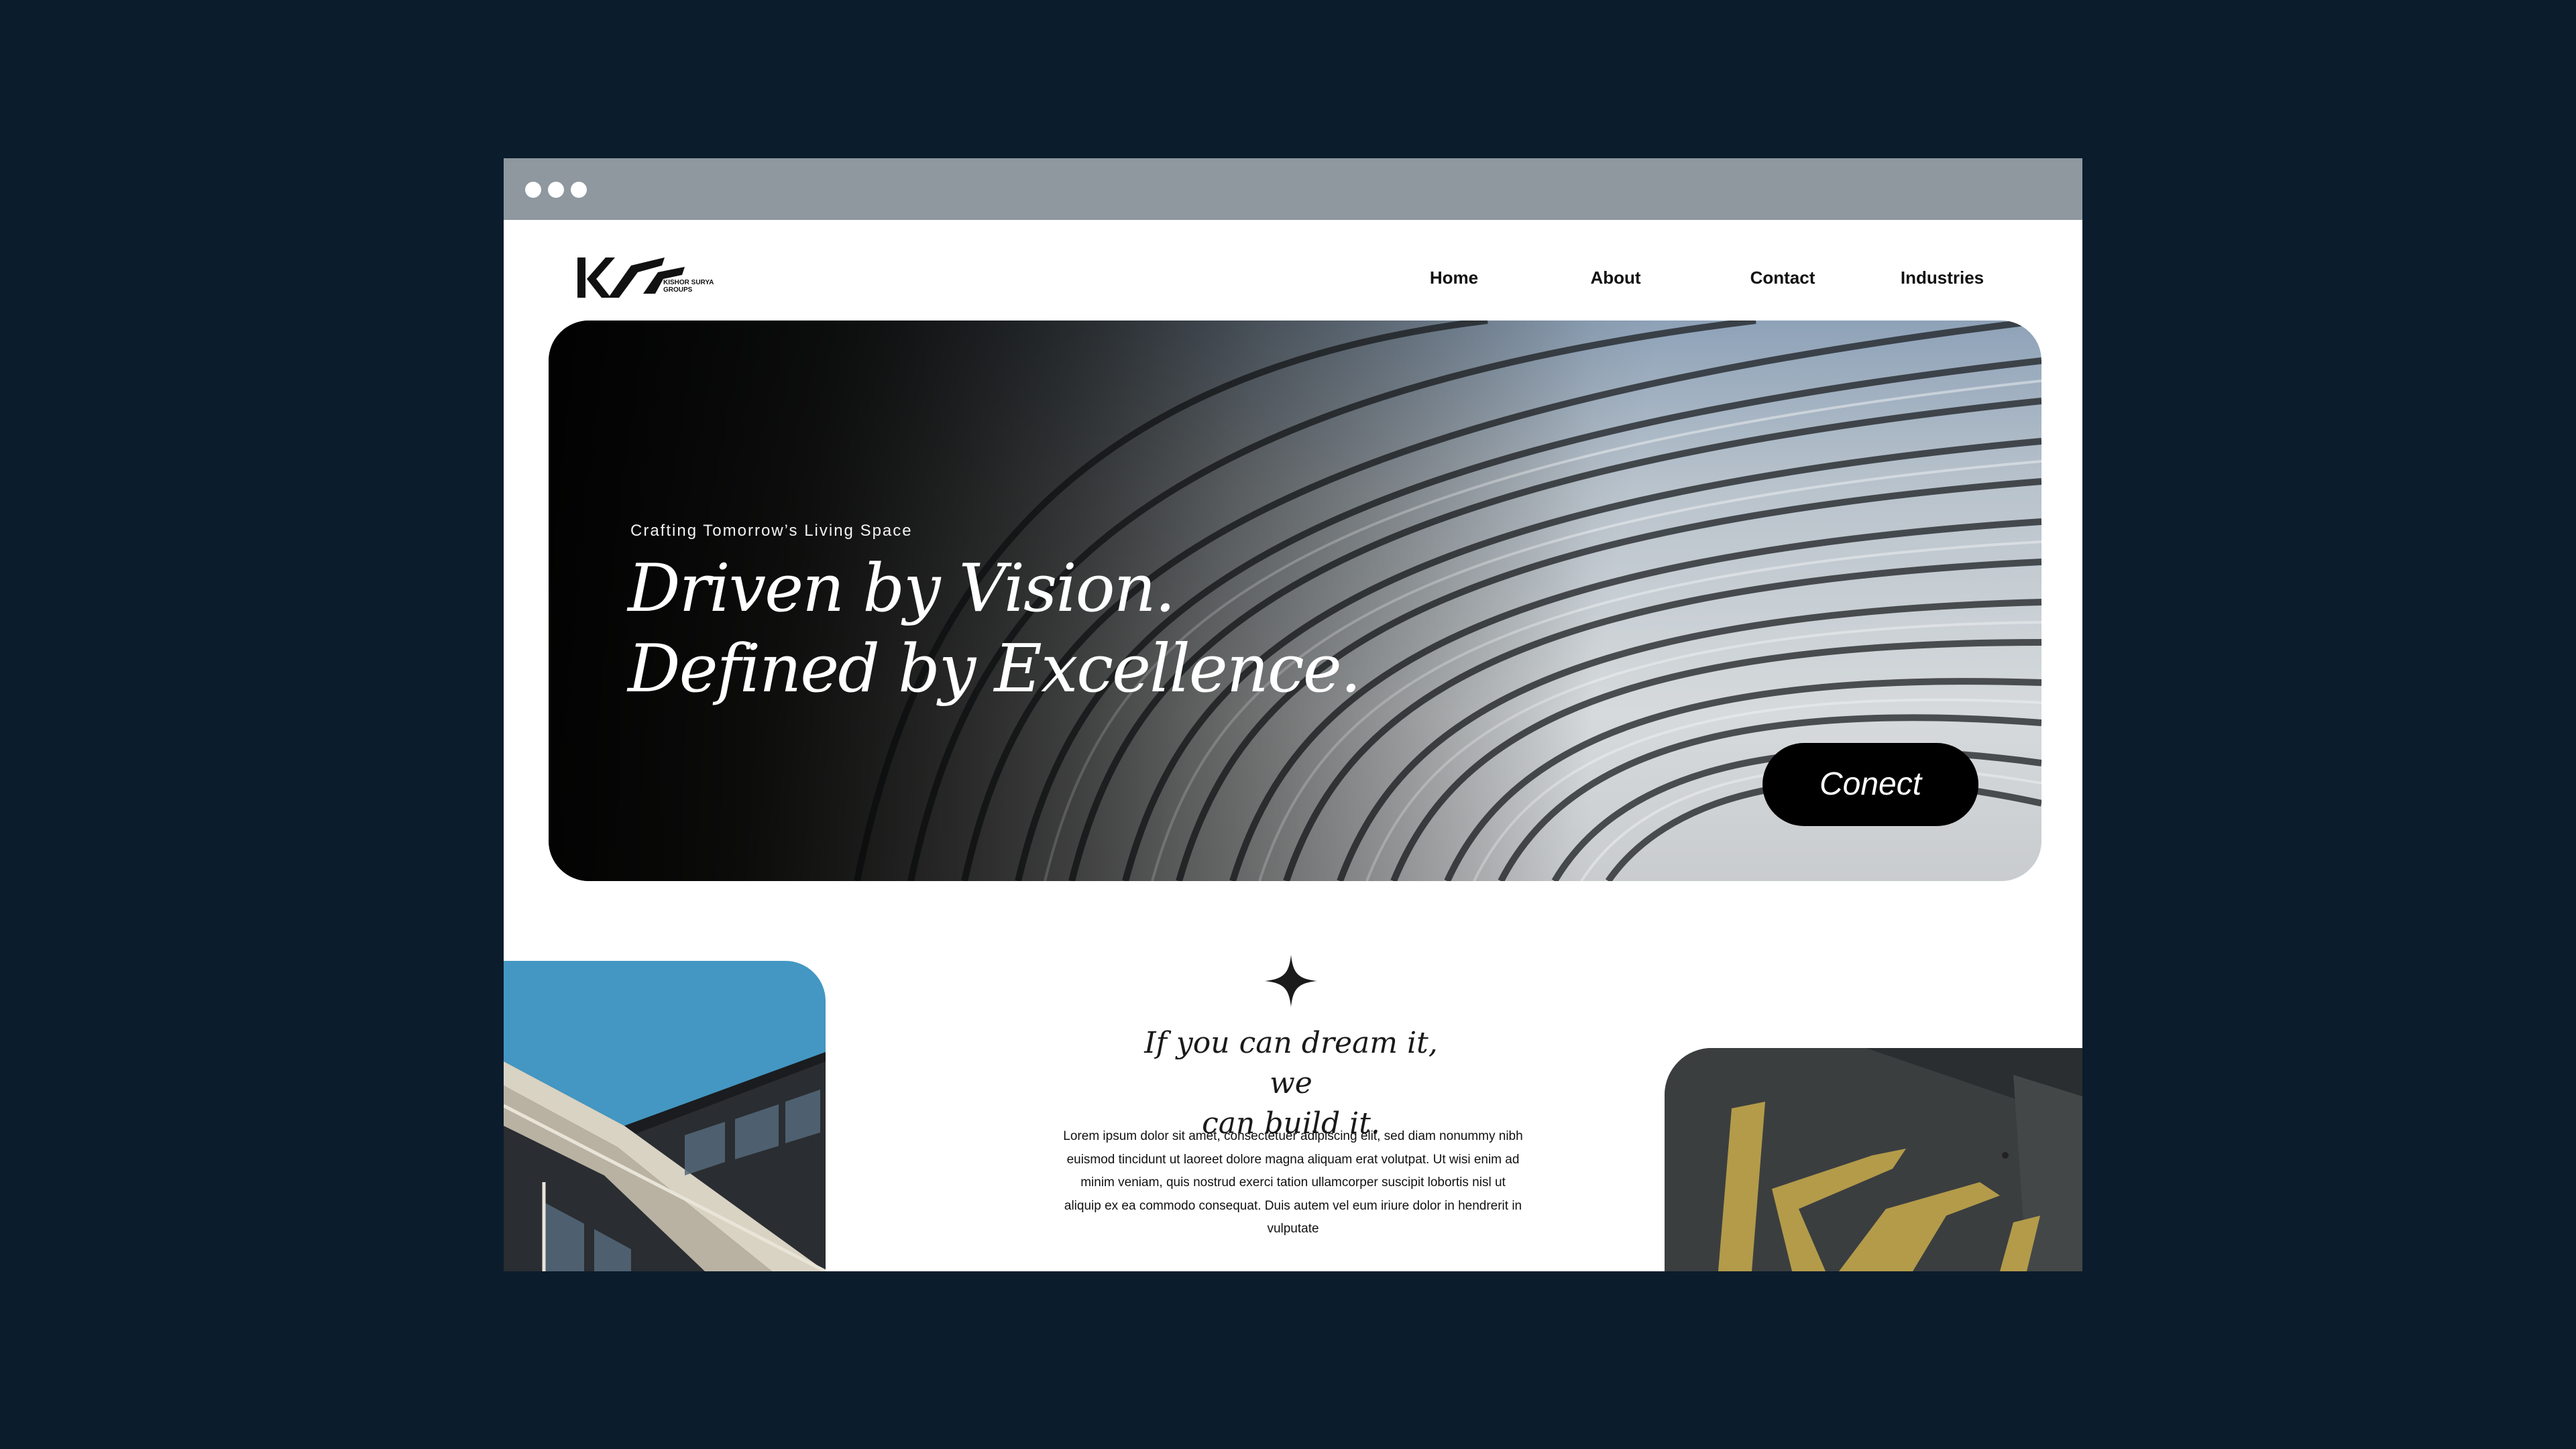 This screenshot has width=2576, height=1449. Describe the element at coordinates (1291, 1063) in the screenshot. I see `tagline-line: If you can dream it, we` at that location.